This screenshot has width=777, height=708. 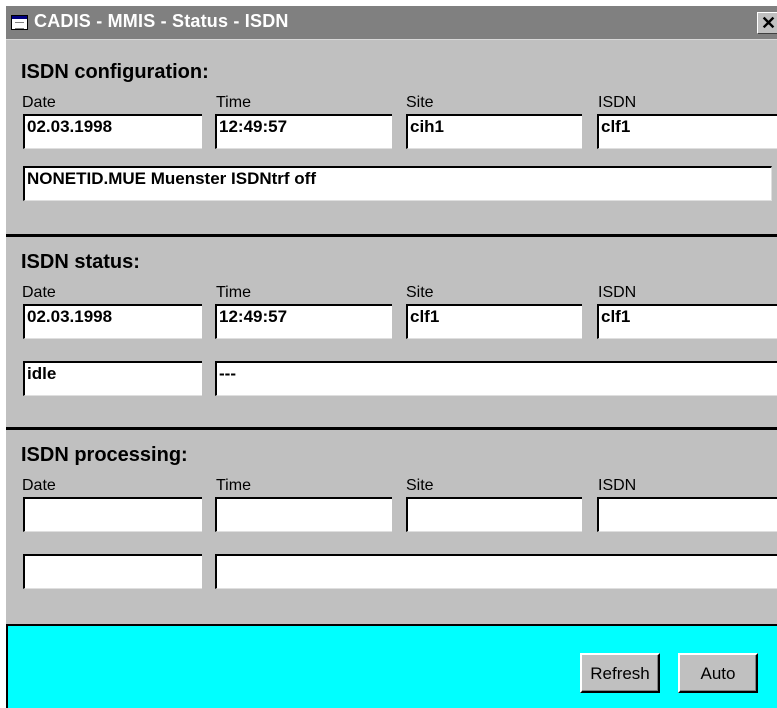 I want to click on status-time-label: Time, so click(x=233, y=292).